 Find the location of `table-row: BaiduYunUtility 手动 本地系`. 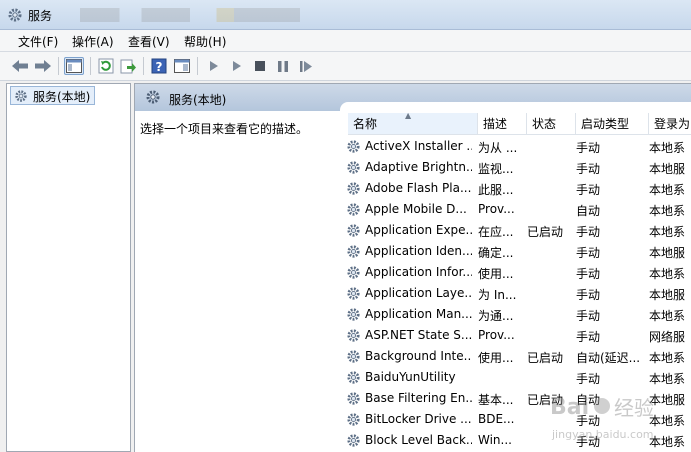

table-row: BaiduYunUtility 手动 本地系 is located at coordinates (515, 377).